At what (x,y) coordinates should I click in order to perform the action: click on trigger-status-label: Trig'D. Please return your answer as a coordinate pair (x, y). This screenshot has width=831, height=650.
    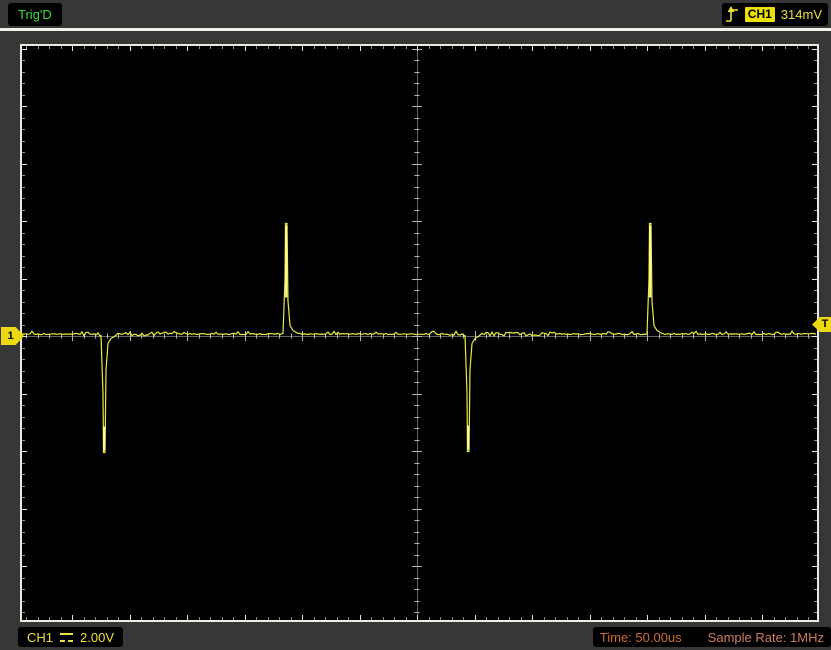
    Looking at the image, I should click on (35, 14).